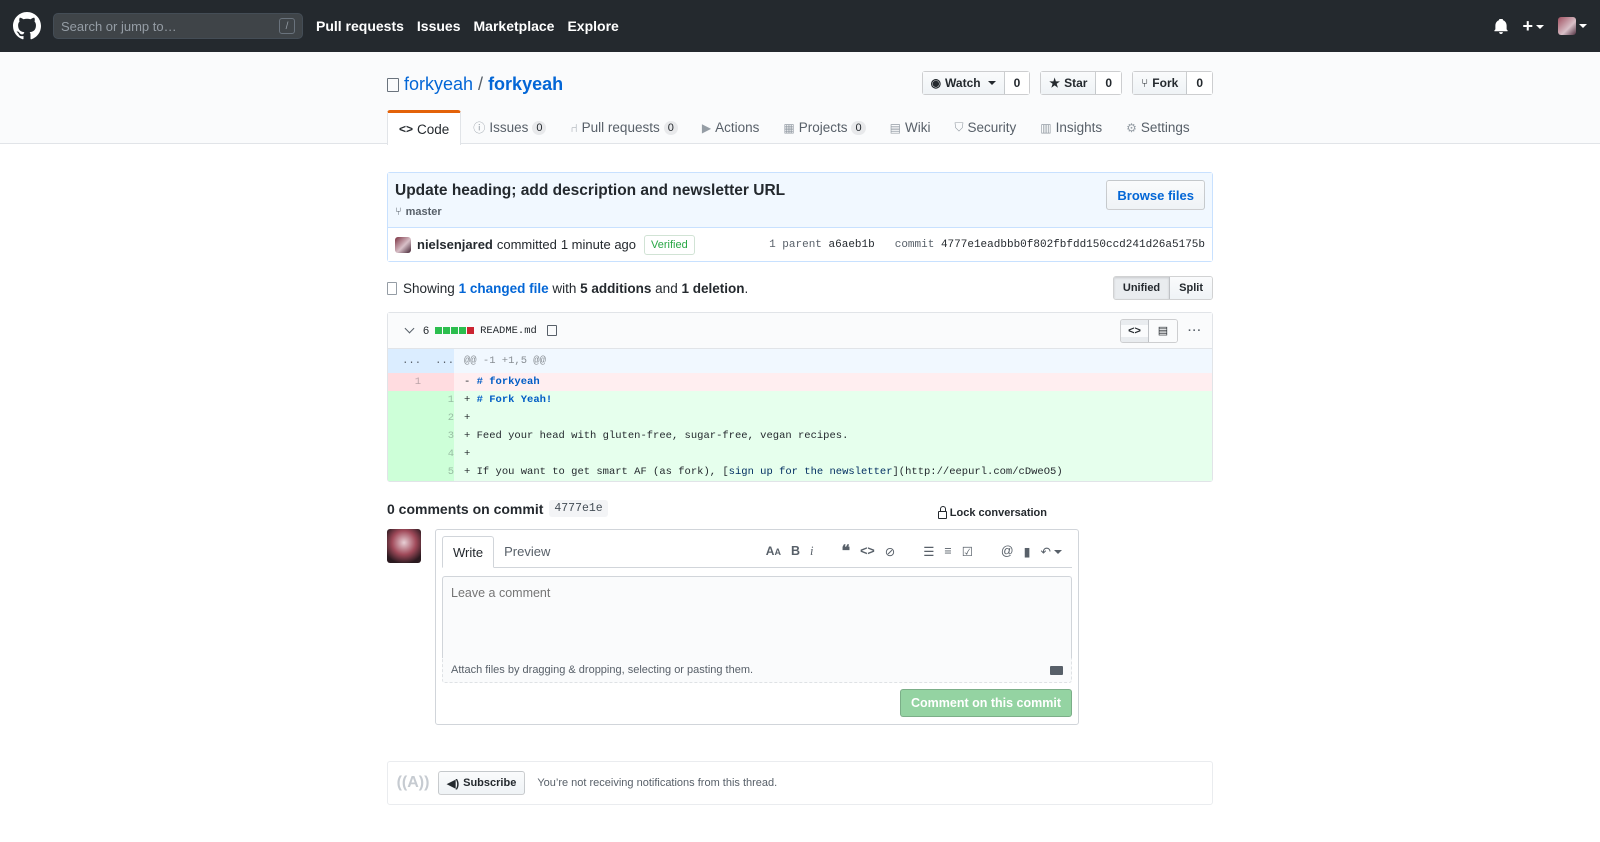 The width and height of the screenshot is (1600, 842). I want to click on watch-button: ◉ Watch 0, so click(976, 83).